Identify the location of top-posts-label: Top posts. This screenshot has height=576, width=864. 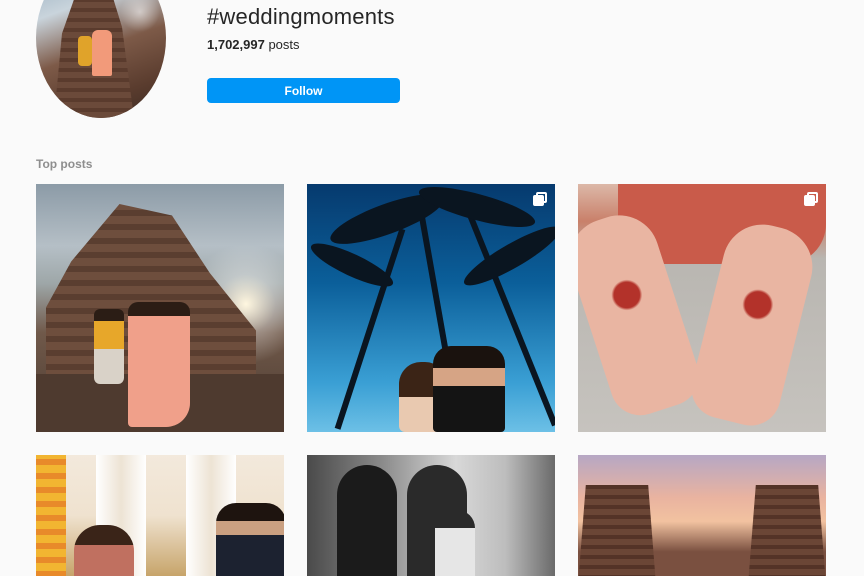
(64, 164).